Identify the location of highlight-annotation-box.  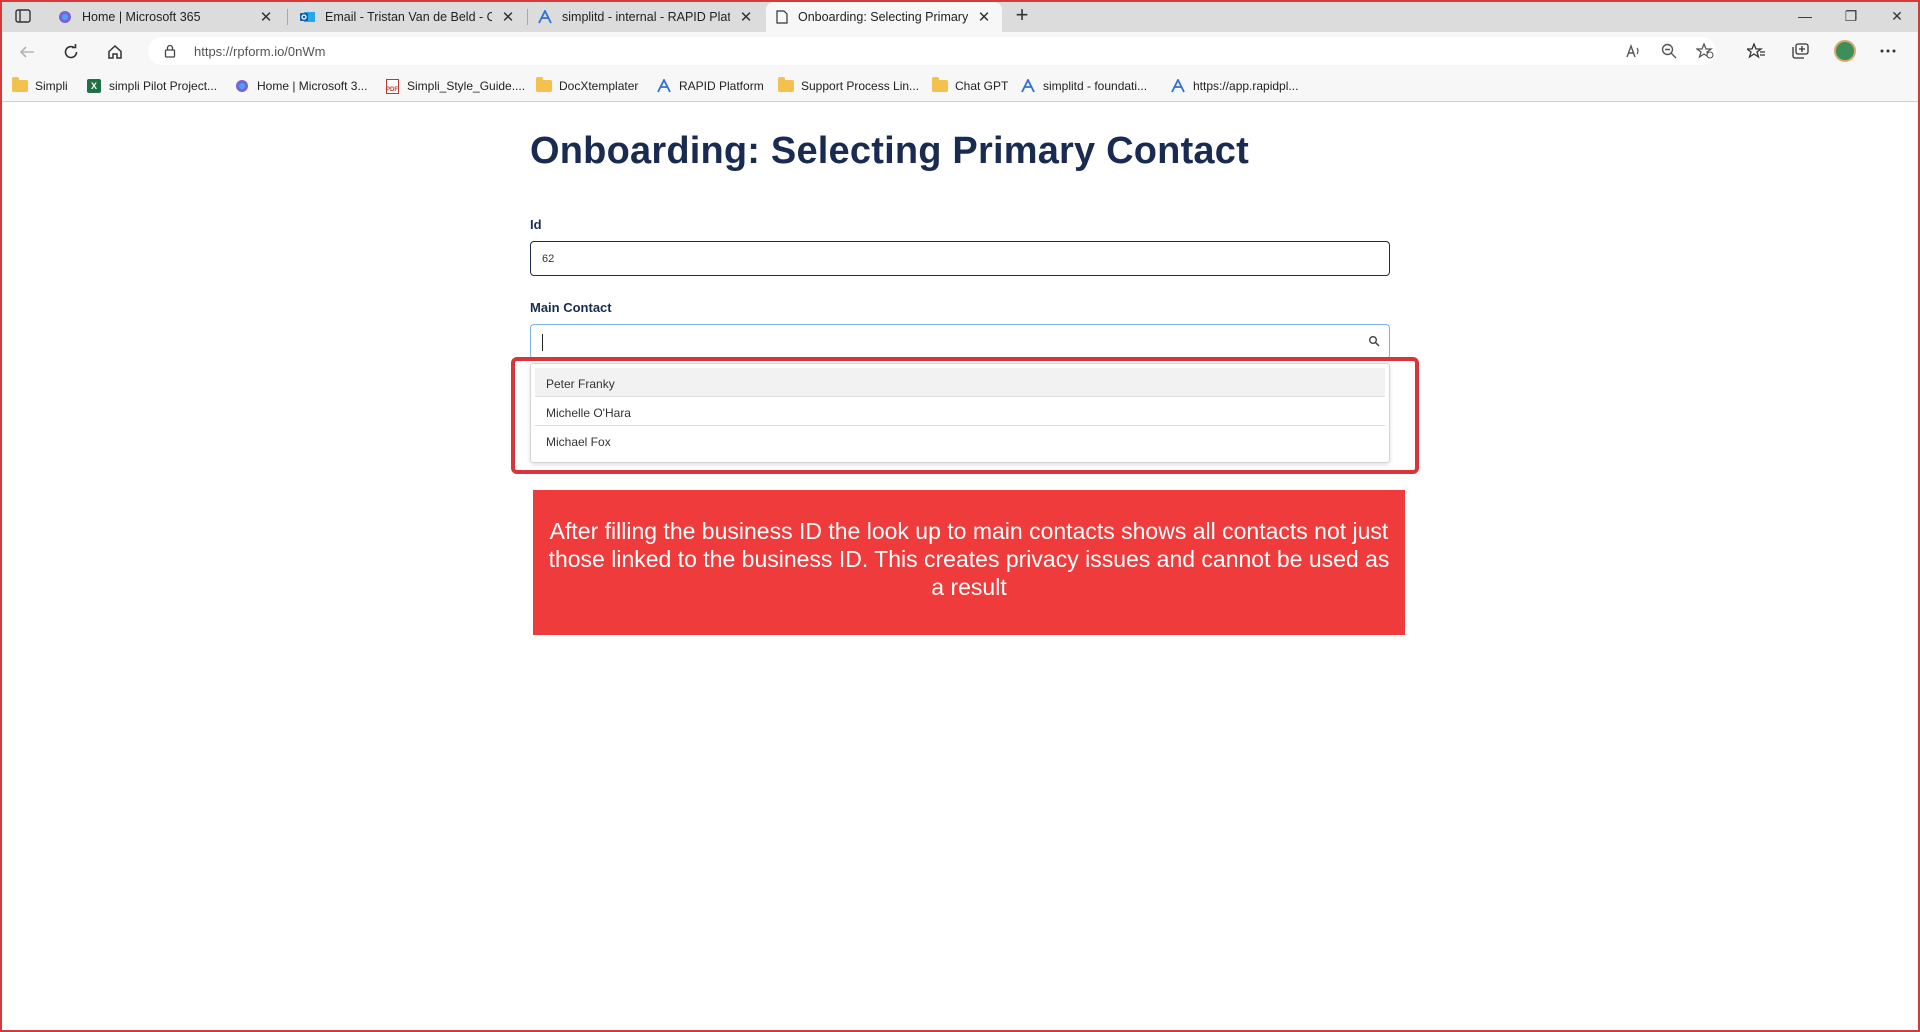
(965, 415).